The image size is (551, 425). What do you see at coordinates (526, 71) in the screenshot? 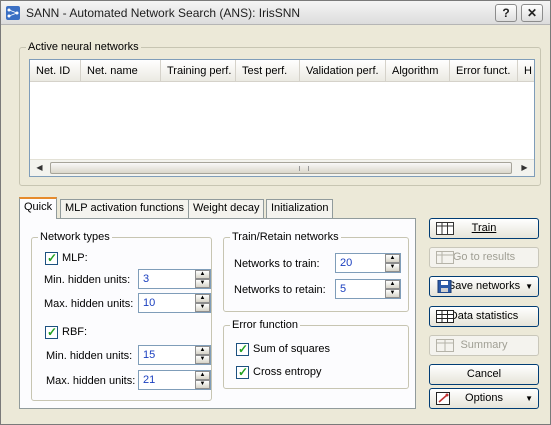
I see `column-hidden: H` at bounding box center [526, 71].